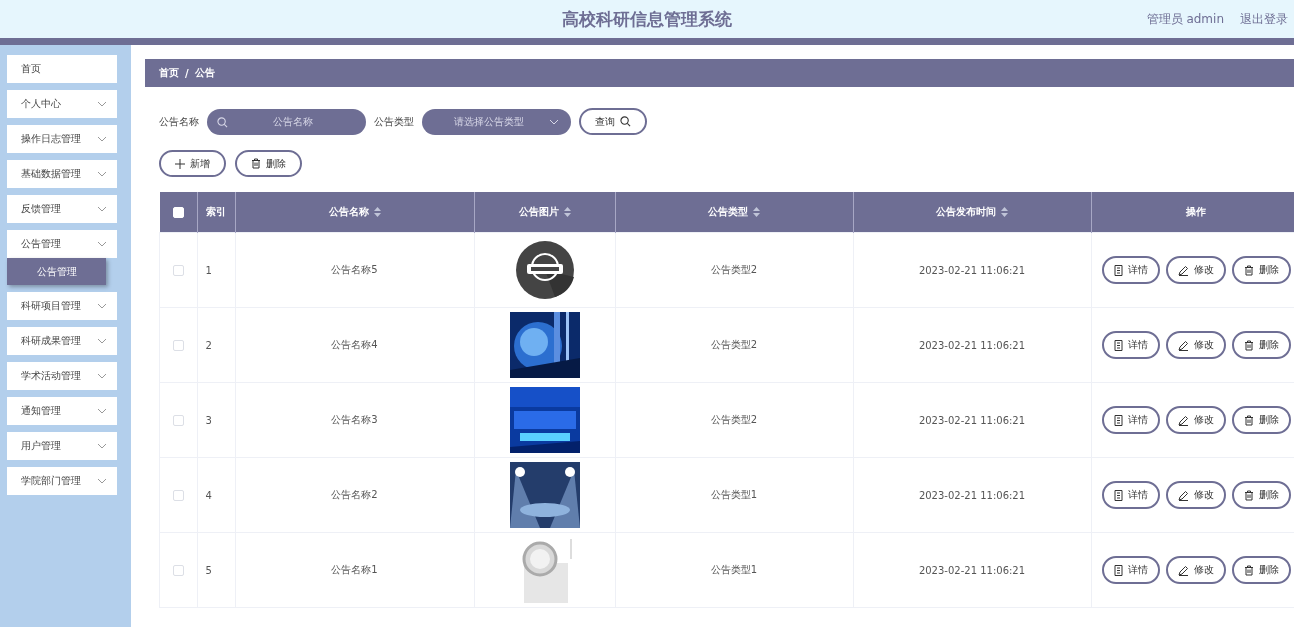 The width and height of the screenshot is (1294, 627). I want to click on table-cell: 5, so click(208, 570).